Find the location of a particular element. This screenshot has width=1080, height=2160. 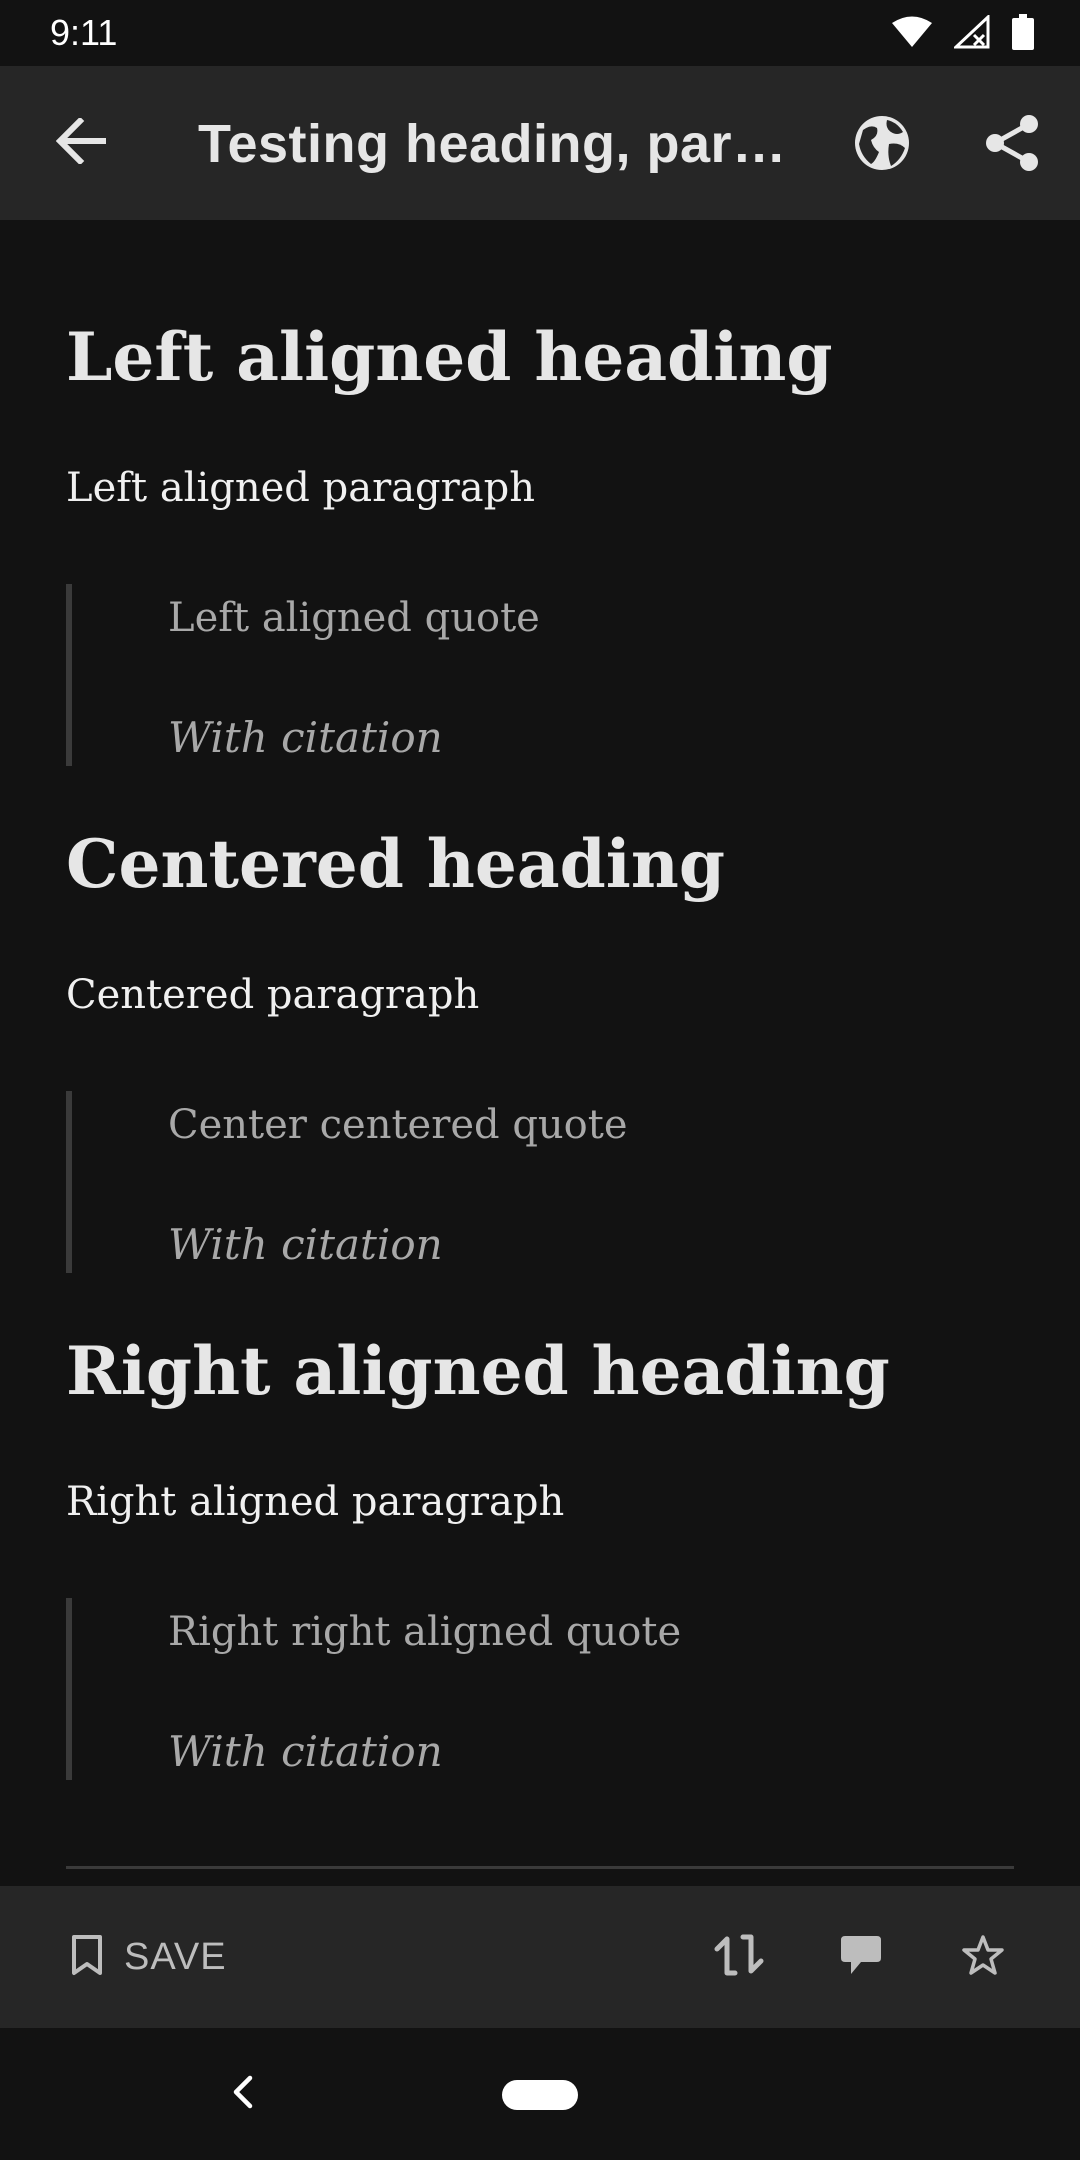

swap-button is located at coordinates (739, 1957).